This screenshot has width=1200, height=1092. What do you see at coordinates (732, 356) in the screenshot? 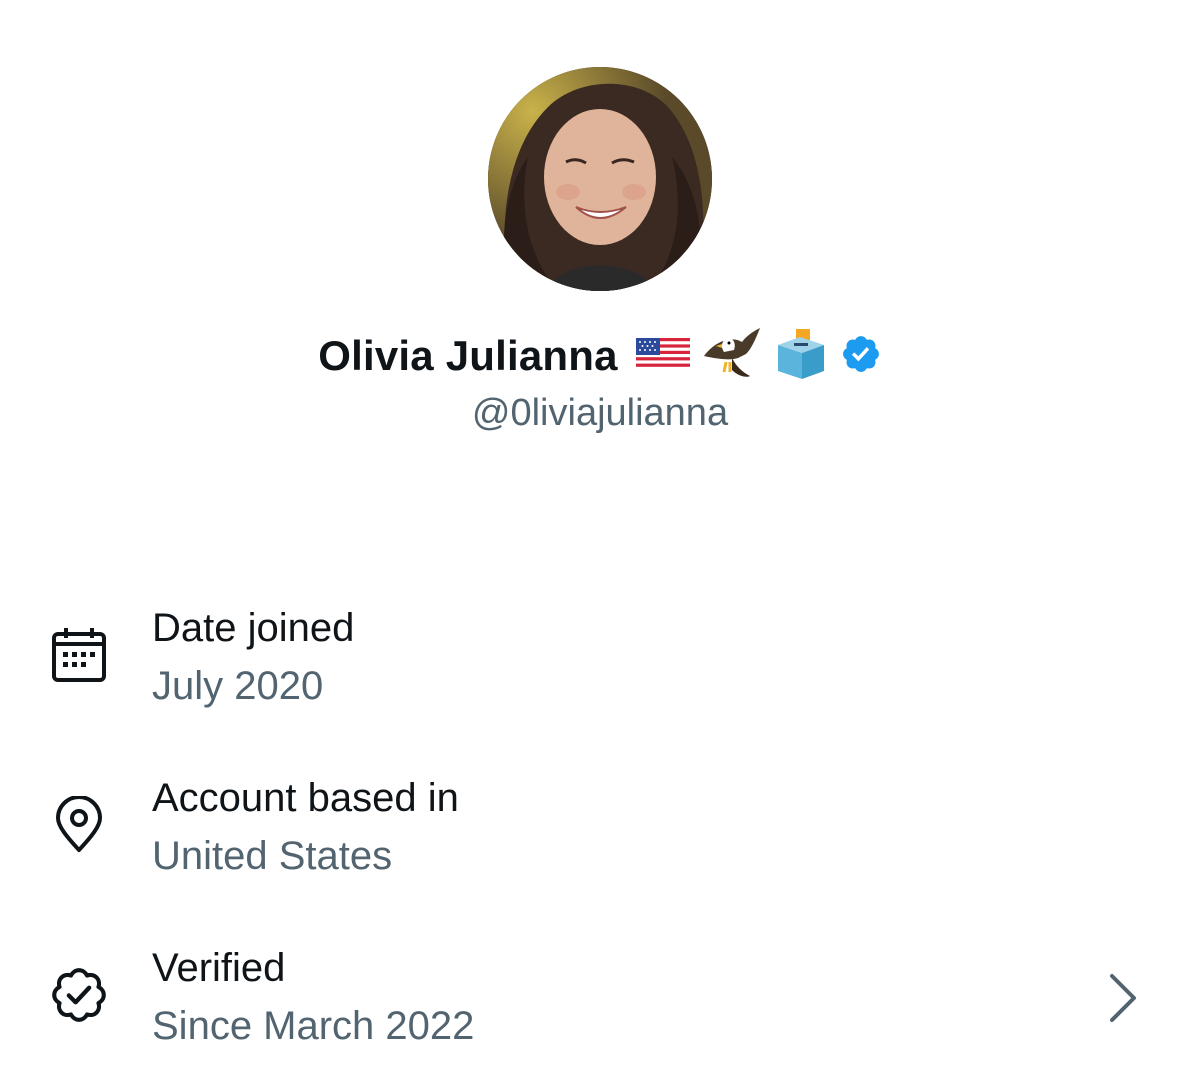
I see `eagle-emoji` at bounding box center [732, 356].